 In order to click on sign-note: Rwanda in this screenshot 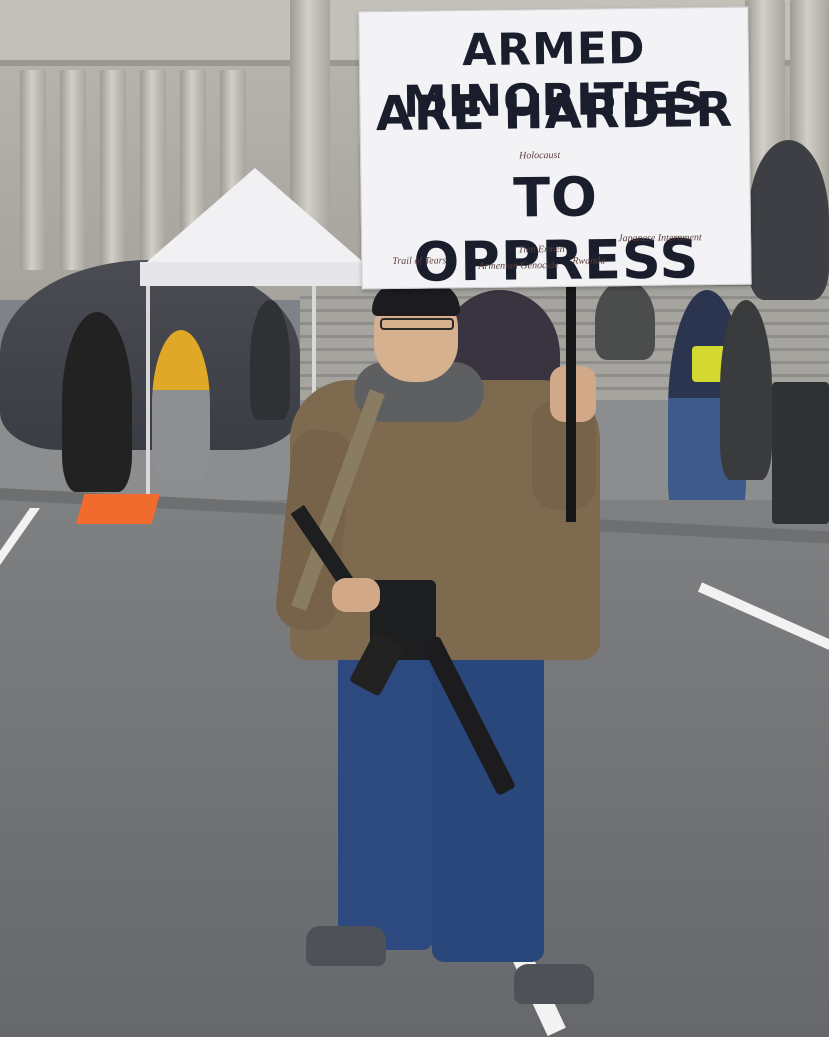, I will do `click(589, 261)`.